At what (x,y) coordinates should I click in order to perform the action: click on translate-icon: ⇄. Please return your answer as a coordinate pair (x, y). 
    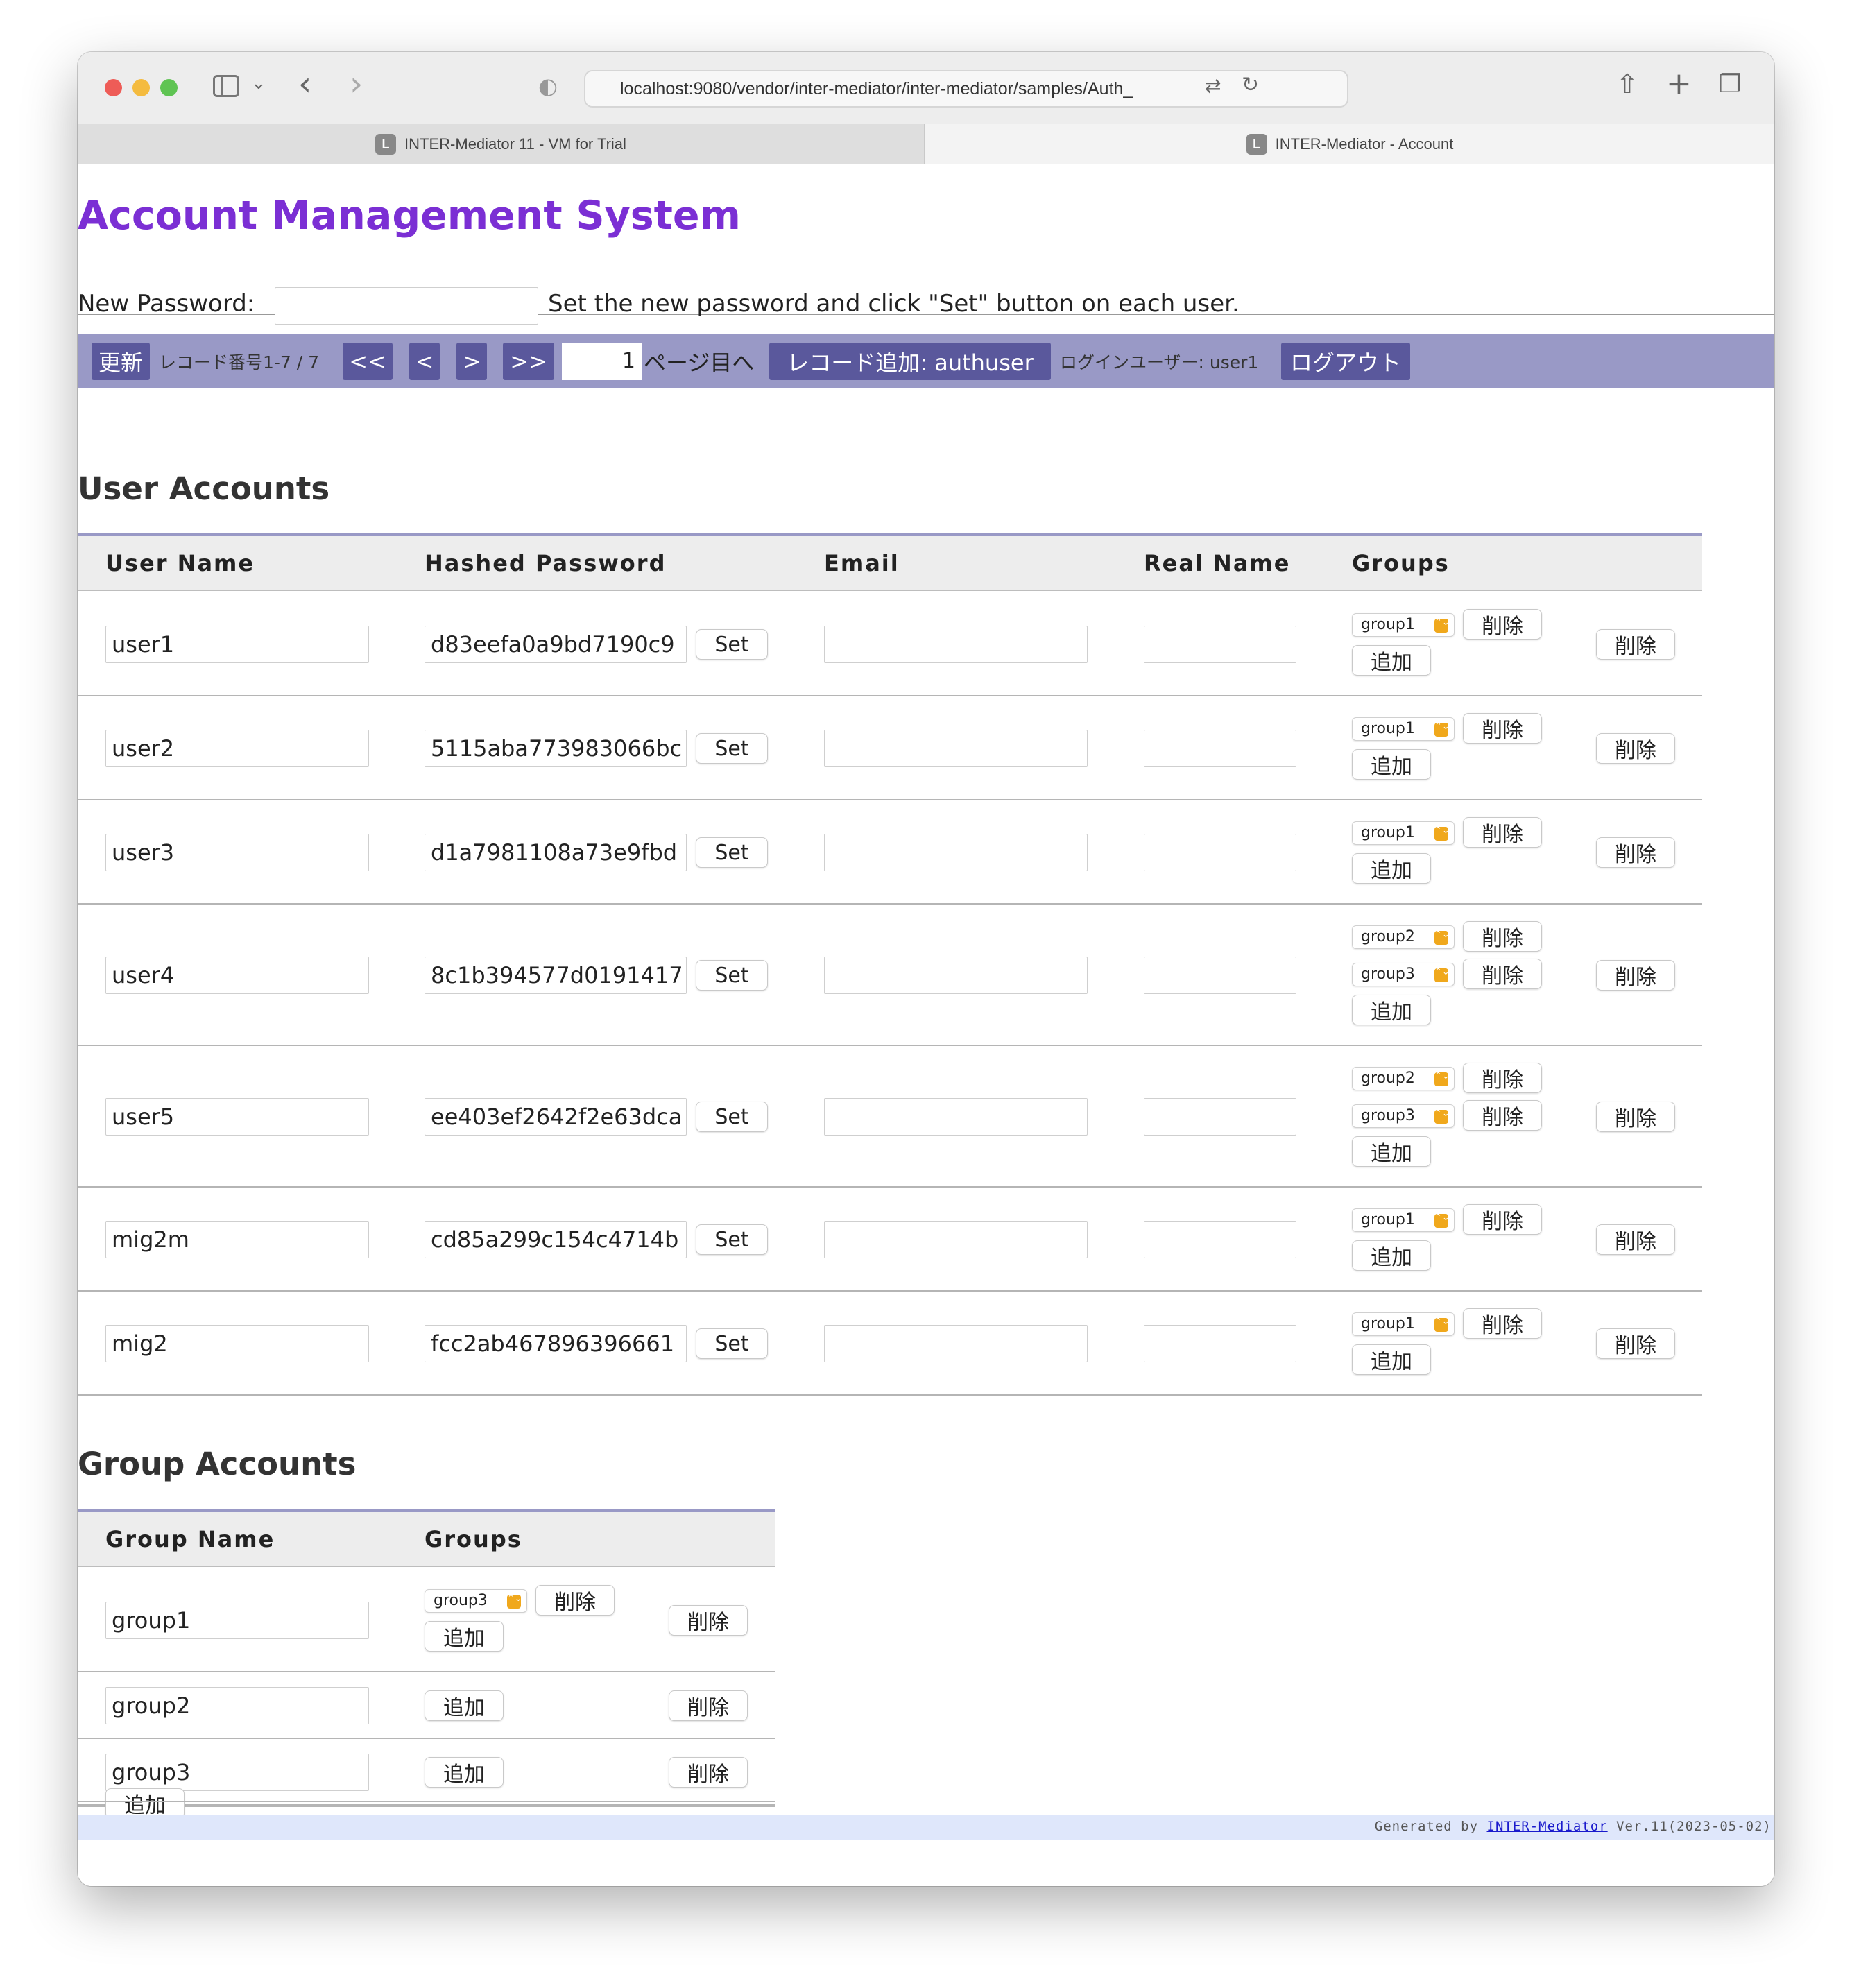
    Looking at the image, I should click on (1213, 85).